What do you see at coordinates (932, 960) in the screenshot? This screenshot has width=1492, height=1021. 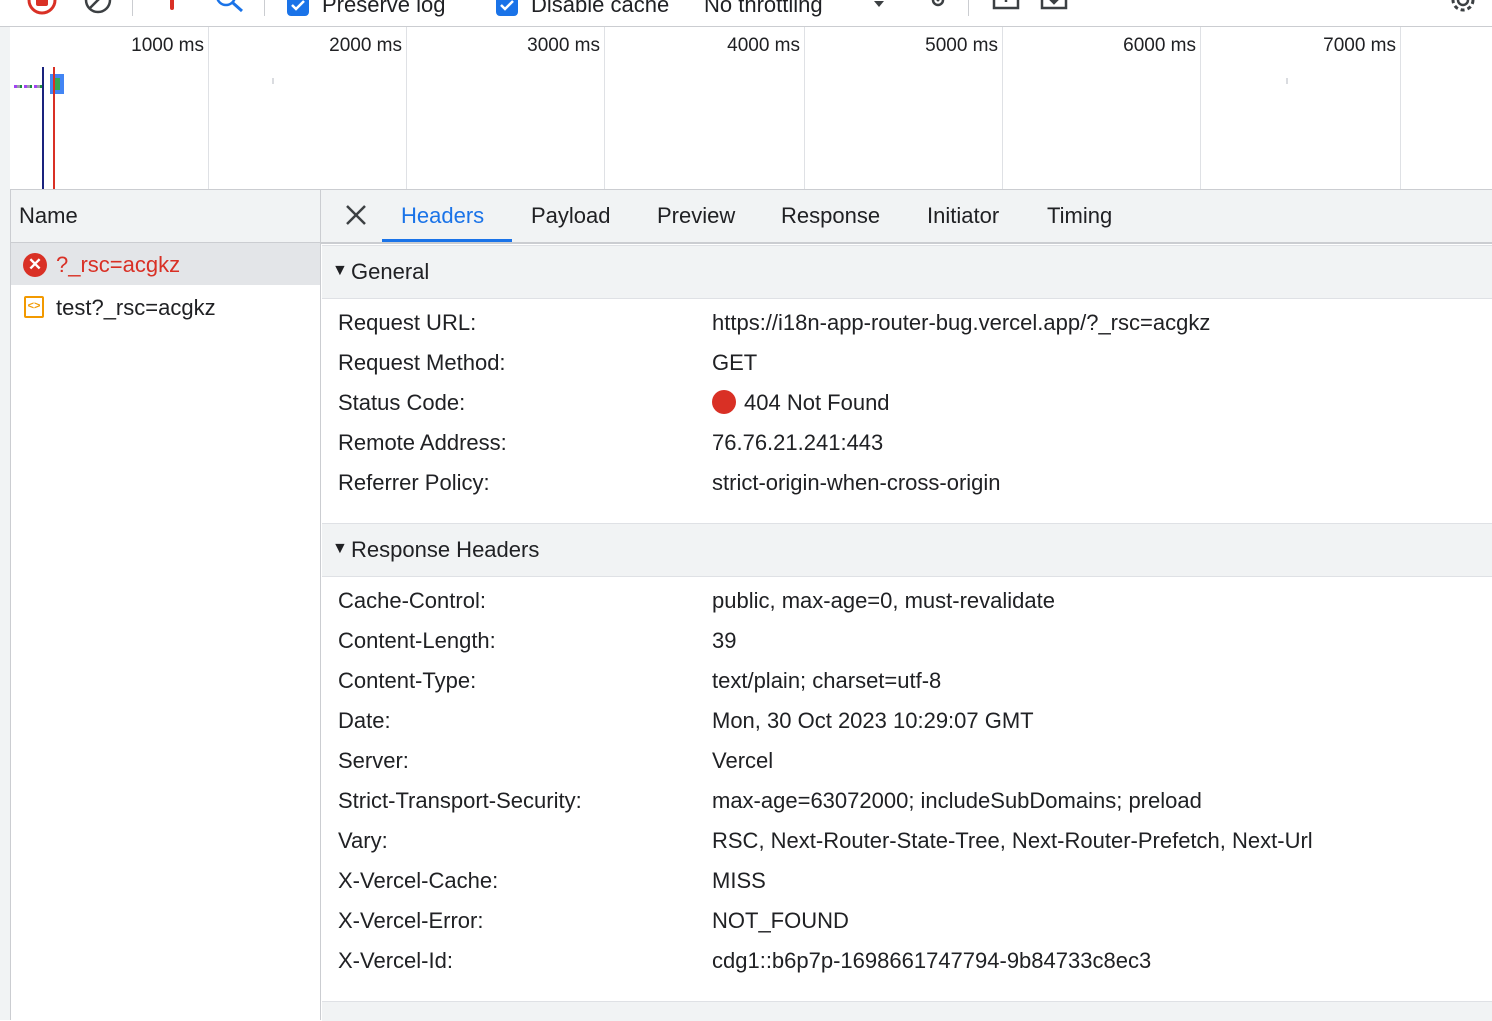 I see `header-value: cdg1::b6p7p-1698661747794-9b84733c8ec3` at bounding box center [932, 960].